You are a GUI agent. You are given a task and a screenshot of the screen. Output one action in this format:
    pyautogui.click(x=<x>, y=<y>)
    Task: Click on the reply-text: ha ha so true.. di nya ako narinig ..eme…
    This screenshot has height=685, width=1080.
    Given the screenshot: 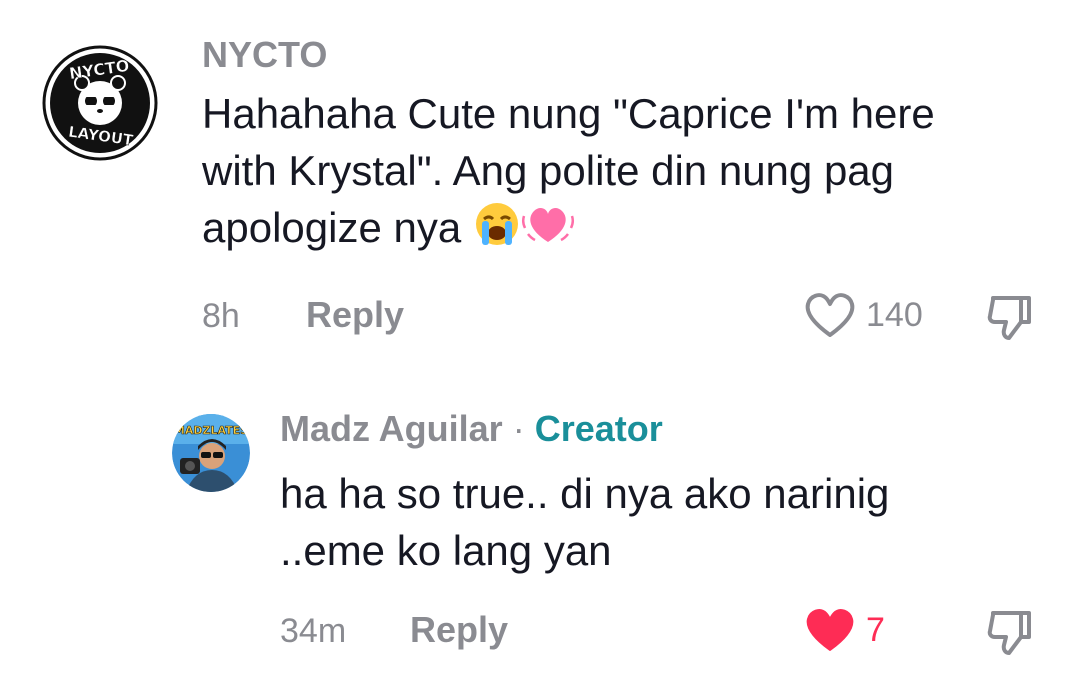 What is the action you would take?
    pyautogui.click(x=585, y=522)
    